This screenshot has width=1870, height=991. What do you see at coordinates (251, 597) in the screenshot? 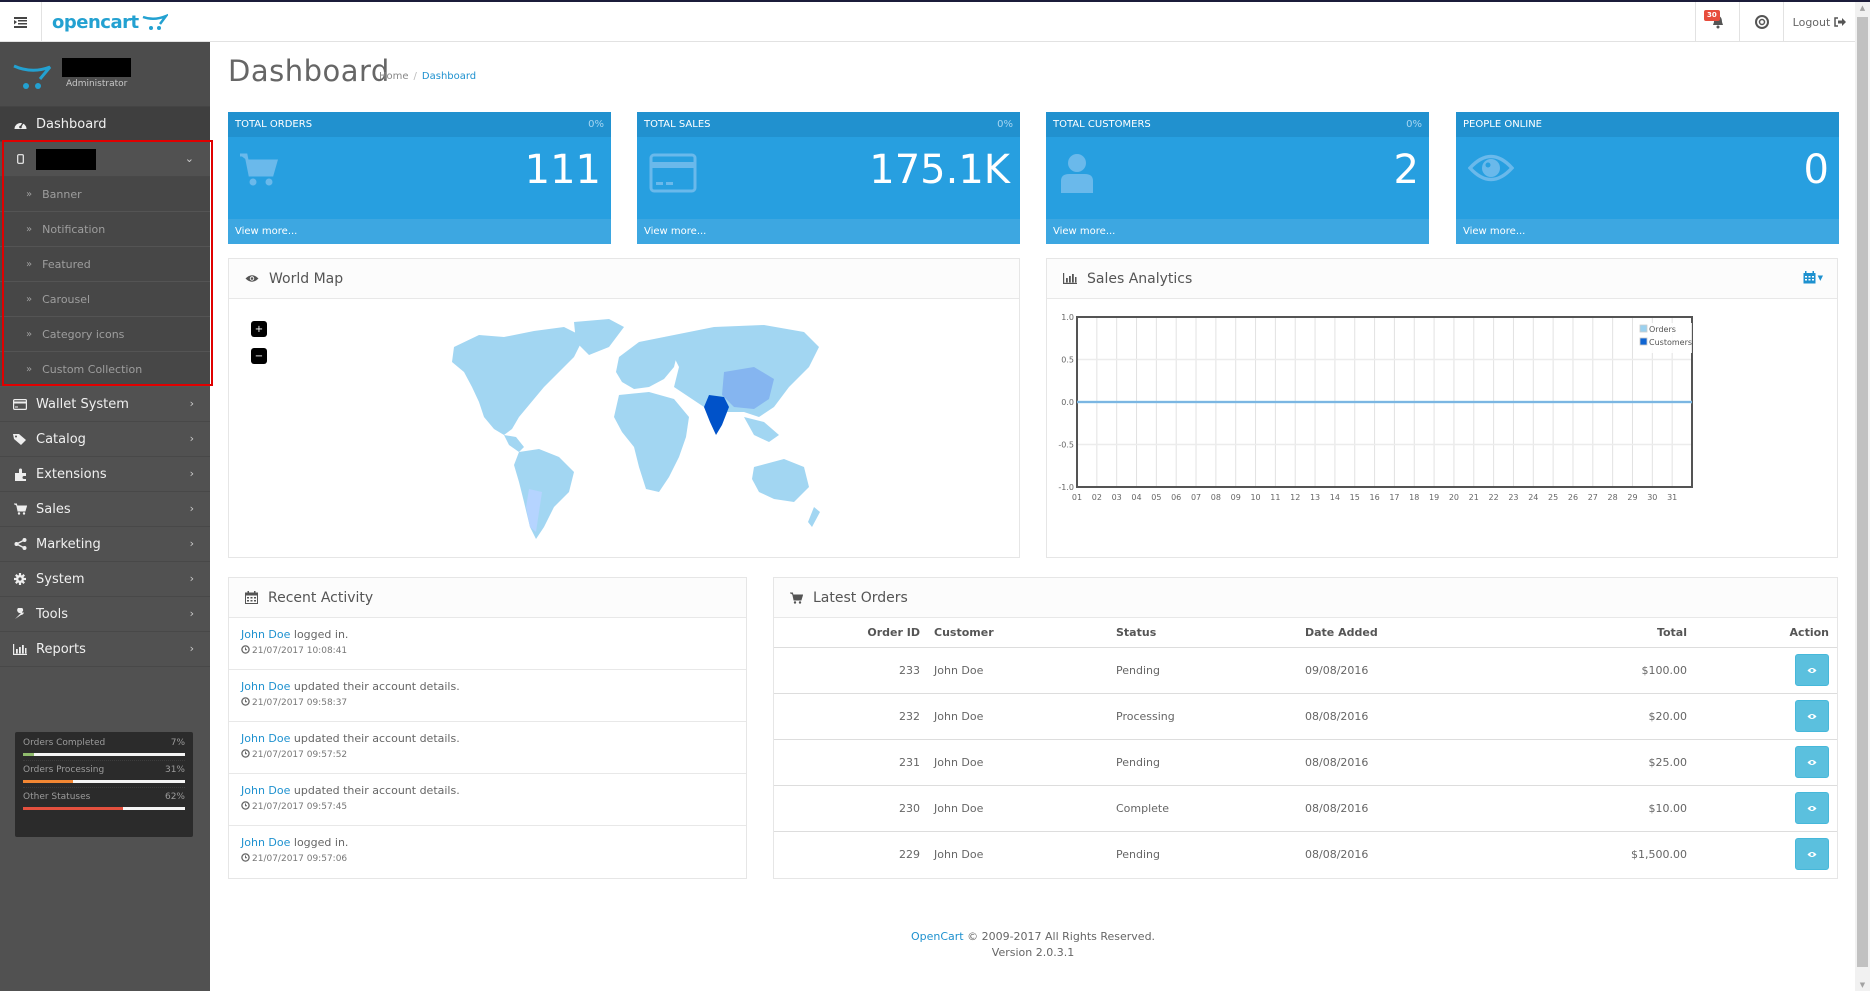
I see `calendar-icon` at bounding box center [251, 597].